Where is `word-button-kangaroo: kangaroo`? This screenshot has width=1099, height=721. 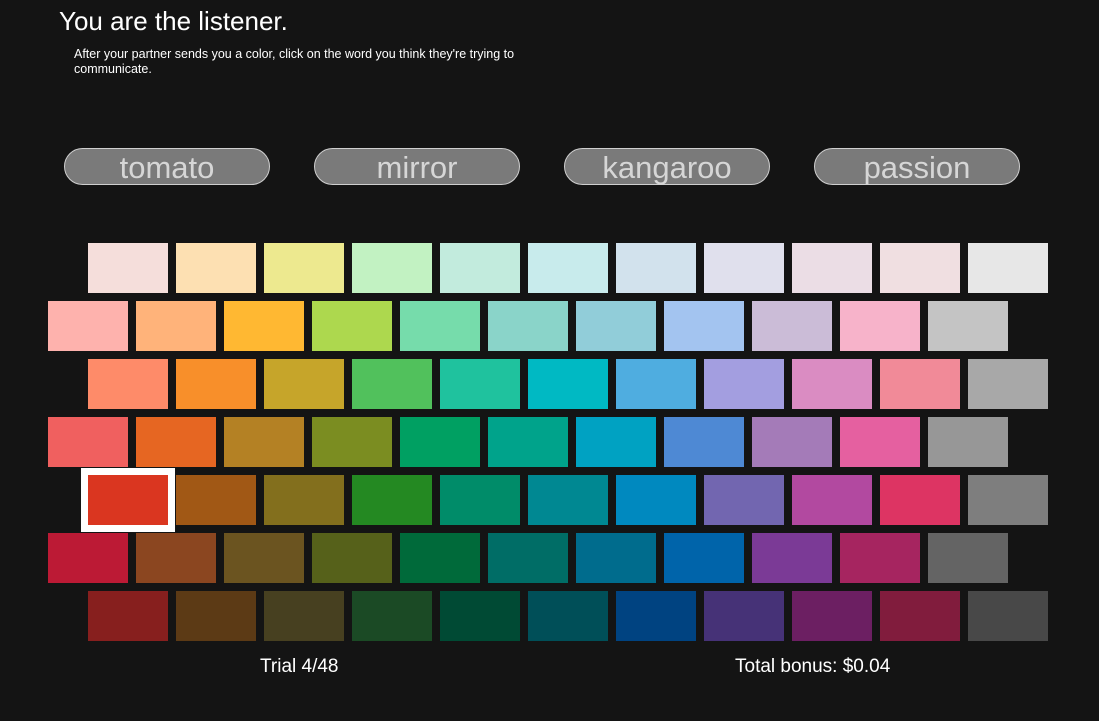 word-button-kangaroo: kangaroo is located at coordinates (667, 166).